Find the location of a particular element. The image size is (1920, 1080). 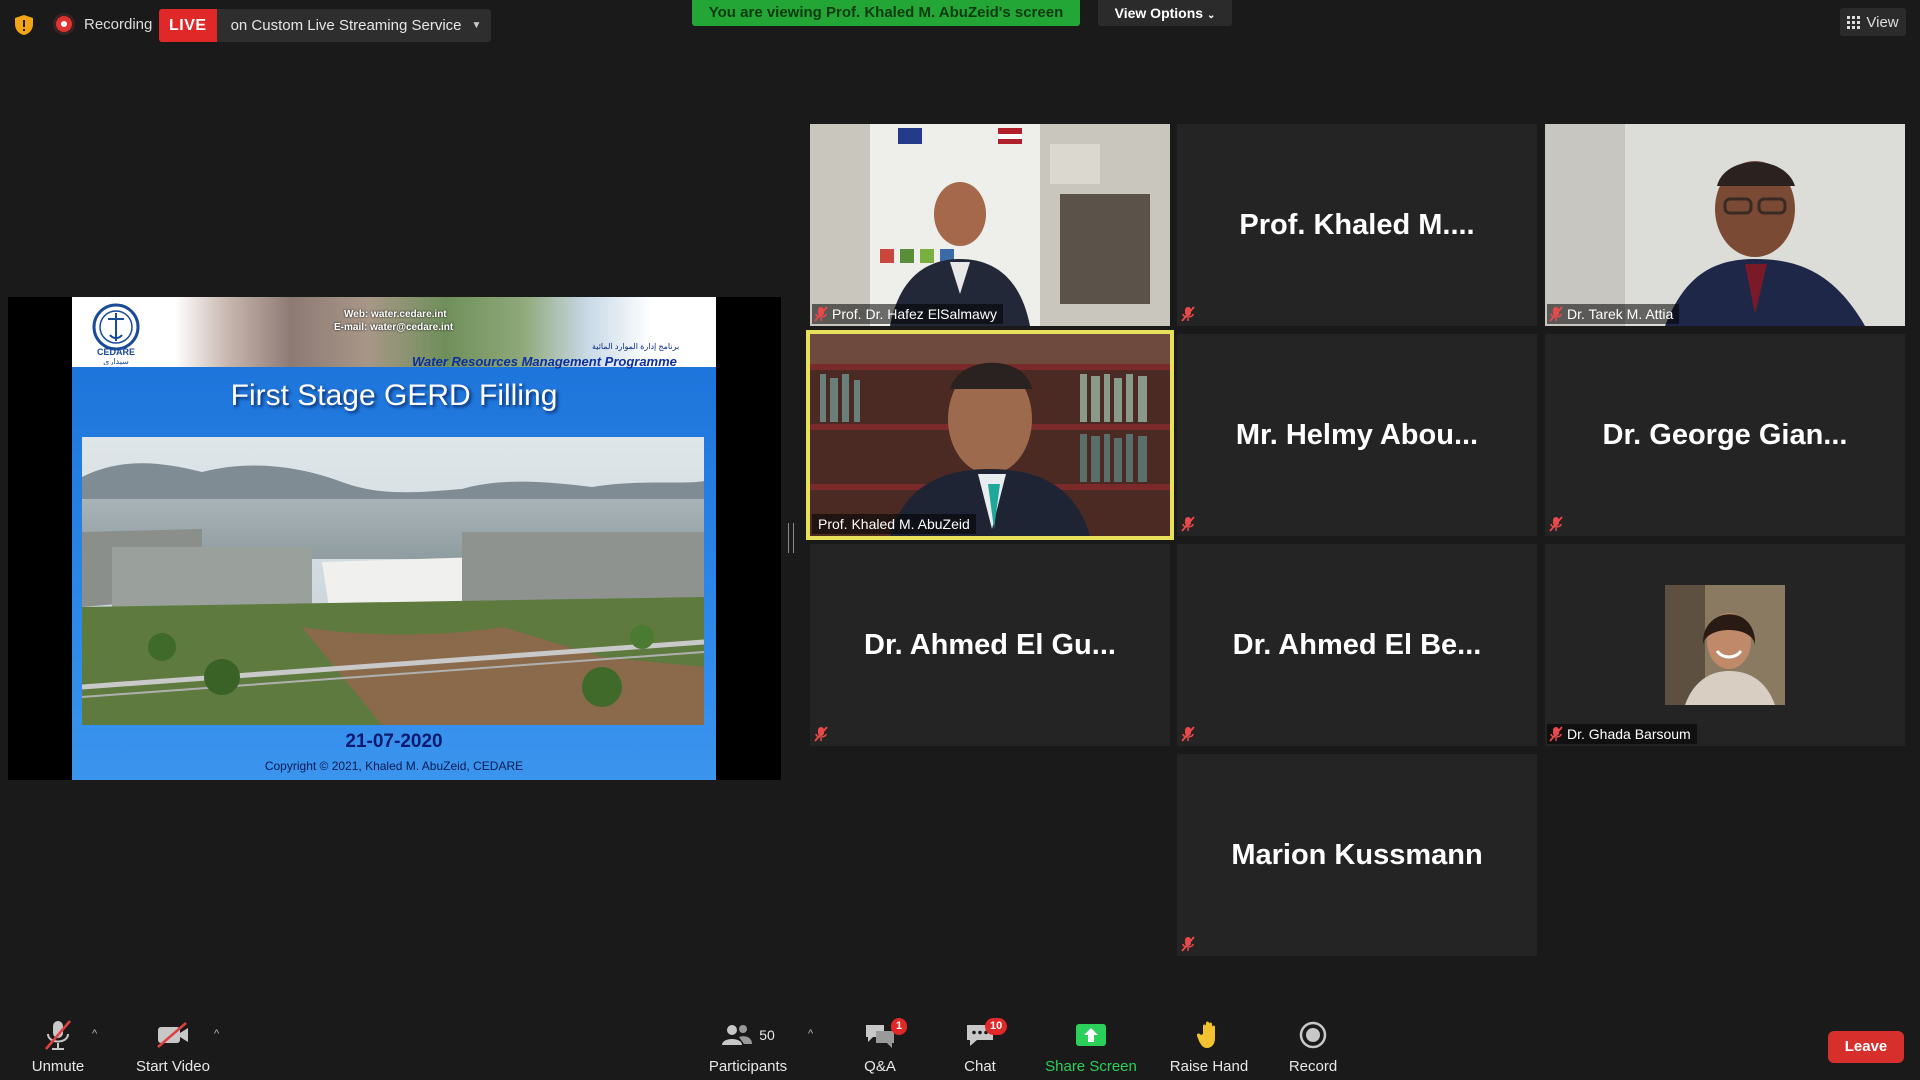

security-shield-icon is located at coordinates (24, 25).